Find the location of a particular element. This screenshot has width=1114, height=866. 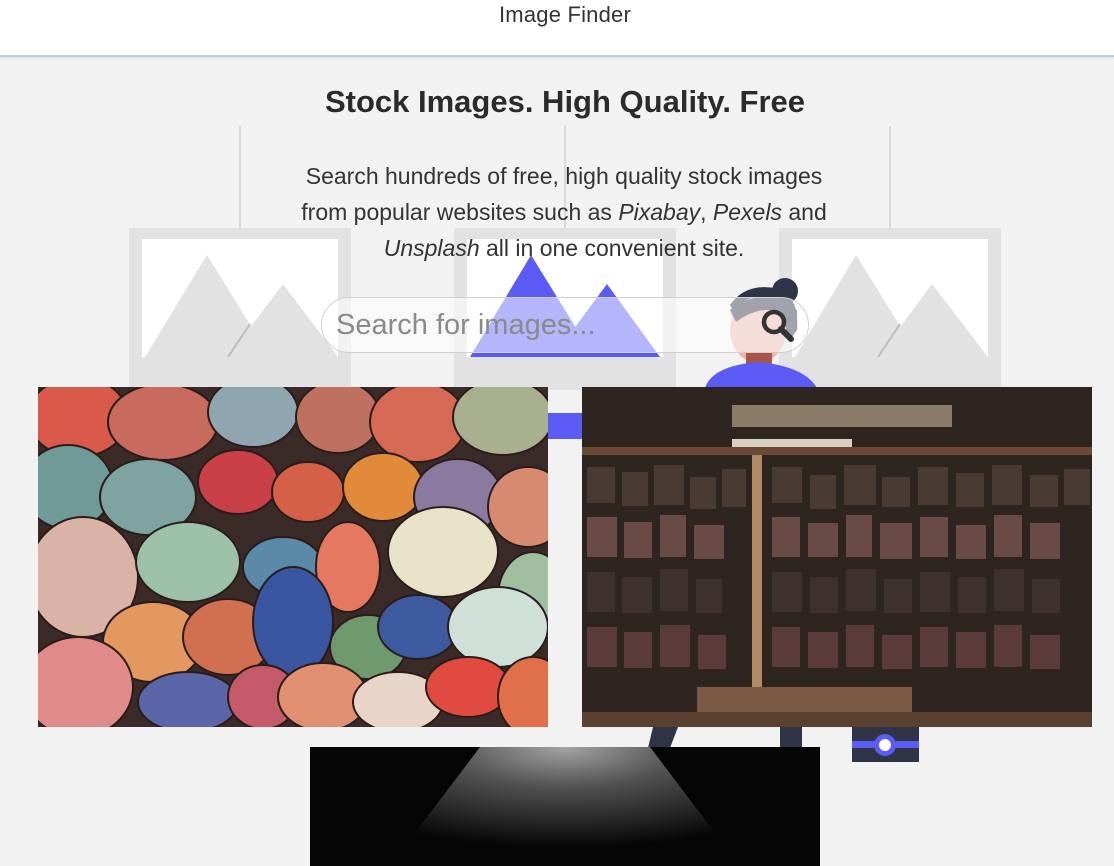

site-unsplash: Unsplash is located at coordinates (431, 248).